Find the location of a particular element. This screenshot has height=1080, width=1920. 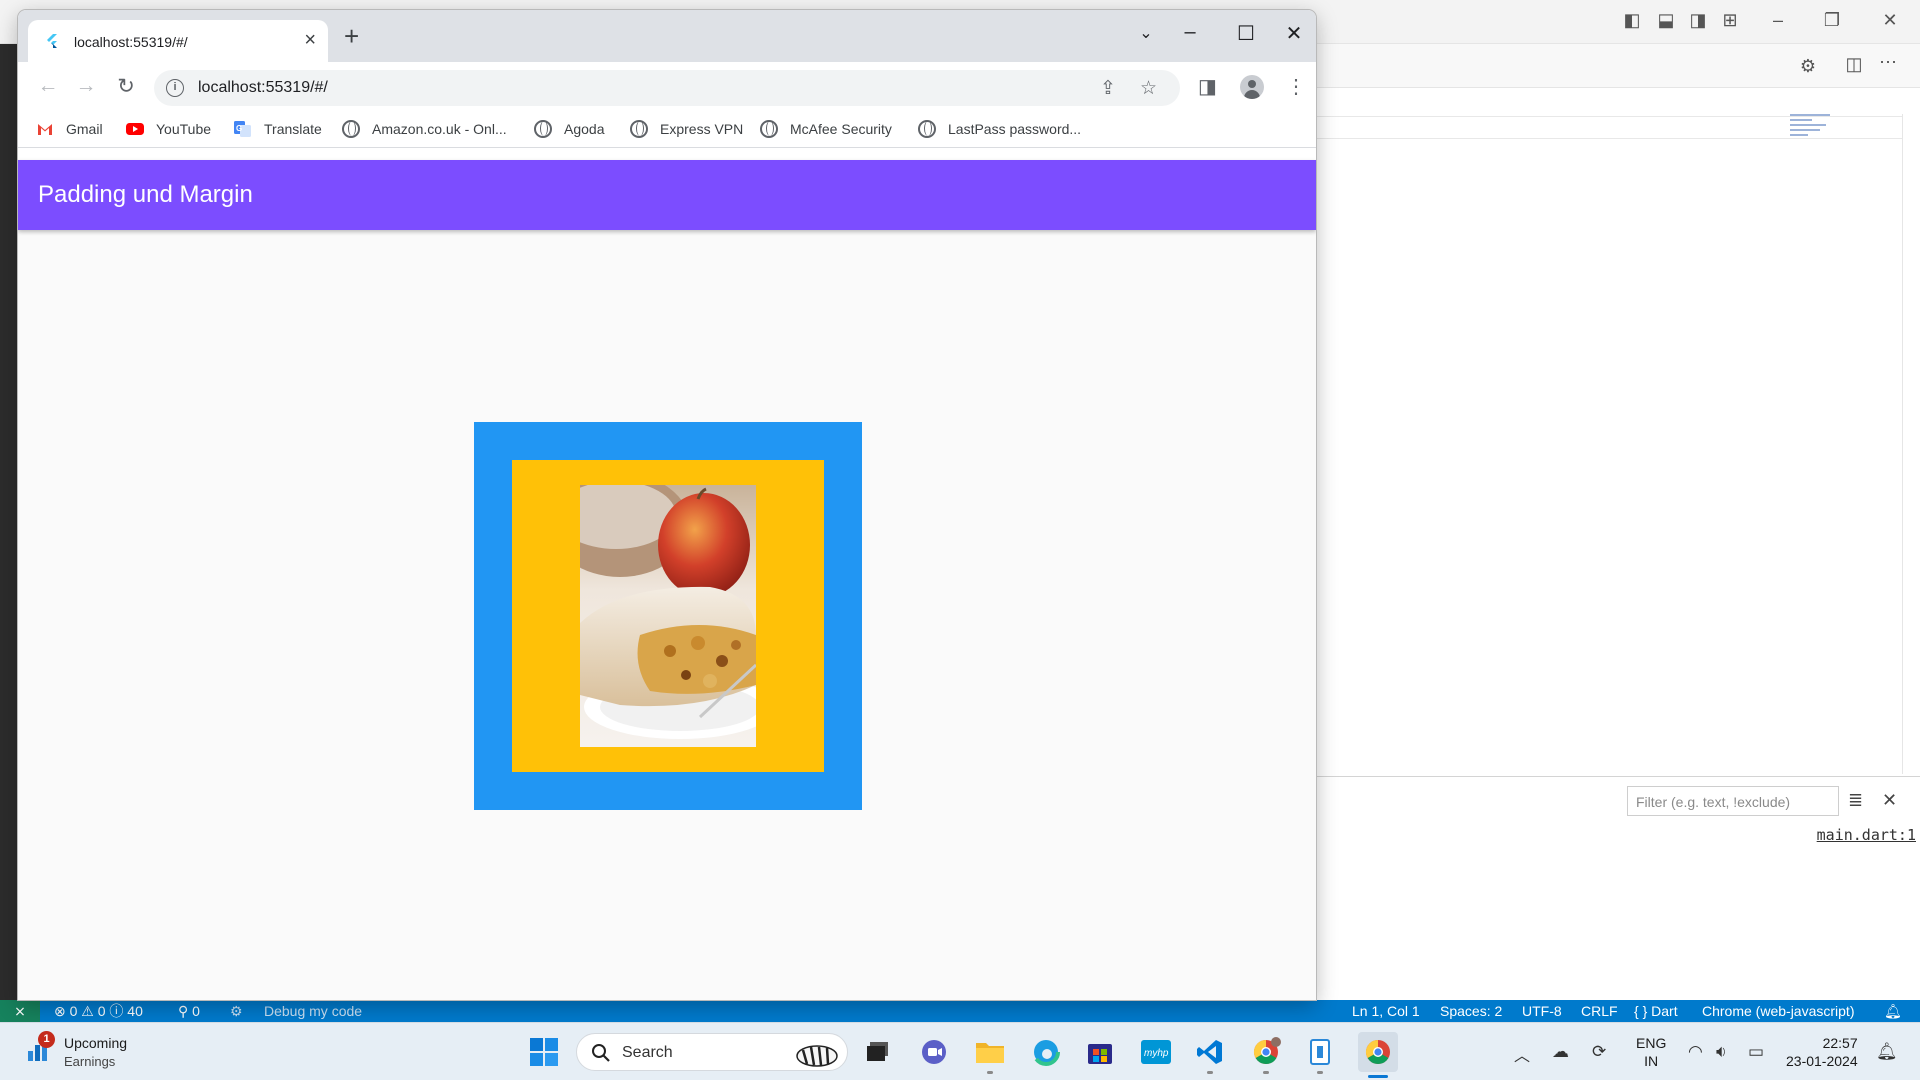

bookmark-express-vpn: Express VPN is located at coordinates (686, 129).